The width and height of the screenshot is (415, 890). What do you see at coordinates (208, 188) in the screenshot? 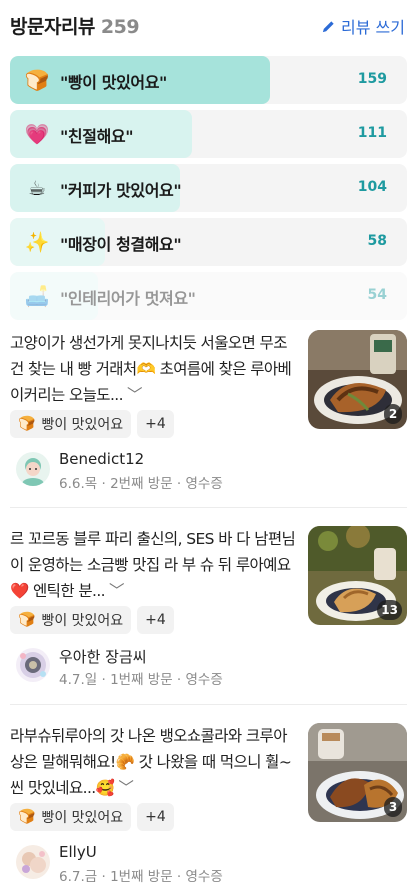
I see `keyword-bar-coffee: ☕ "커피가 맛있어요" 104` at bounding box center [208, 188].